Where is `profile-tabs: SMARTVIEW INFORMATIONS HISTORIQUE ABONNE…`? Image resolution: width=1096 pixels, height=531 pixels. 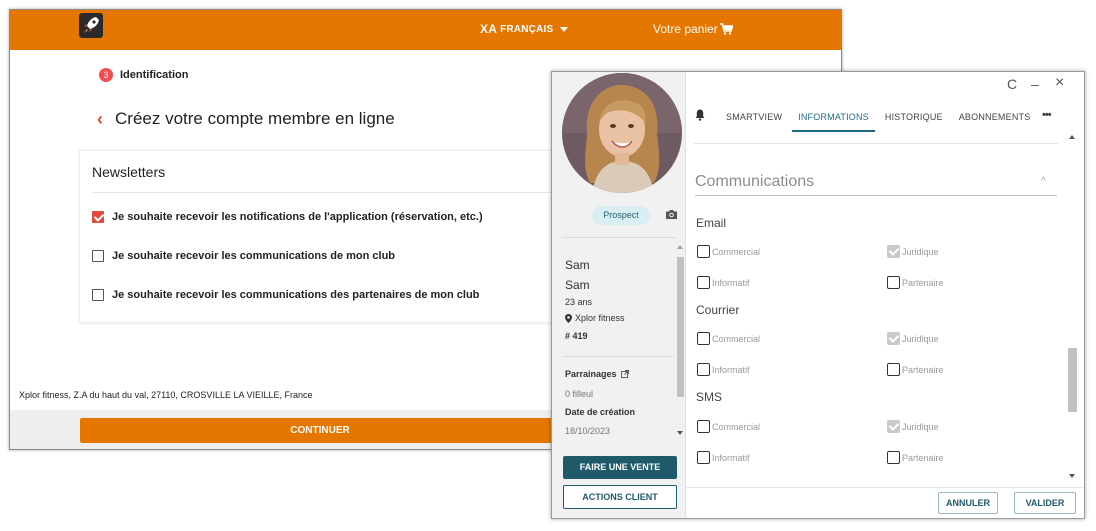 profile-tabs: SMARTVIEW INFORMATIONS HISTORIQUE ABONNE… is located at coordinates (886, 117).